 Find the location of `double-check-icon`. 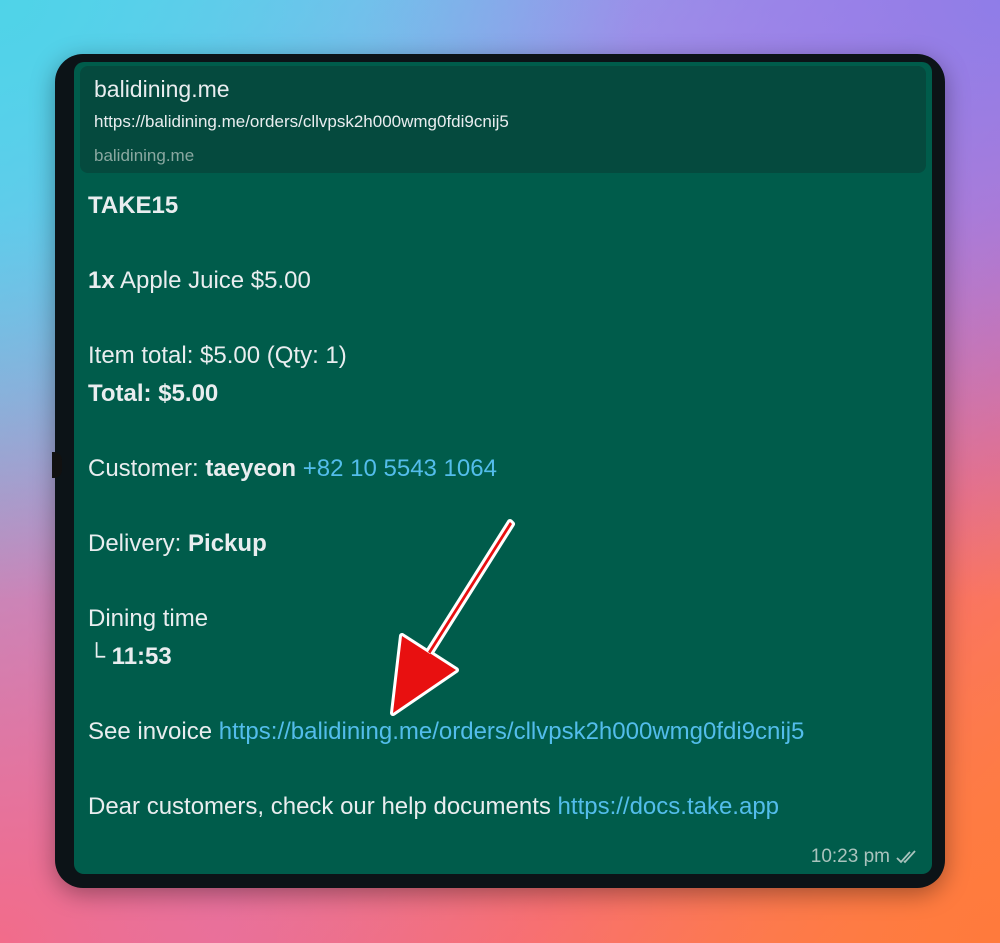

double-check-icon is located at coordinates (906, 857).